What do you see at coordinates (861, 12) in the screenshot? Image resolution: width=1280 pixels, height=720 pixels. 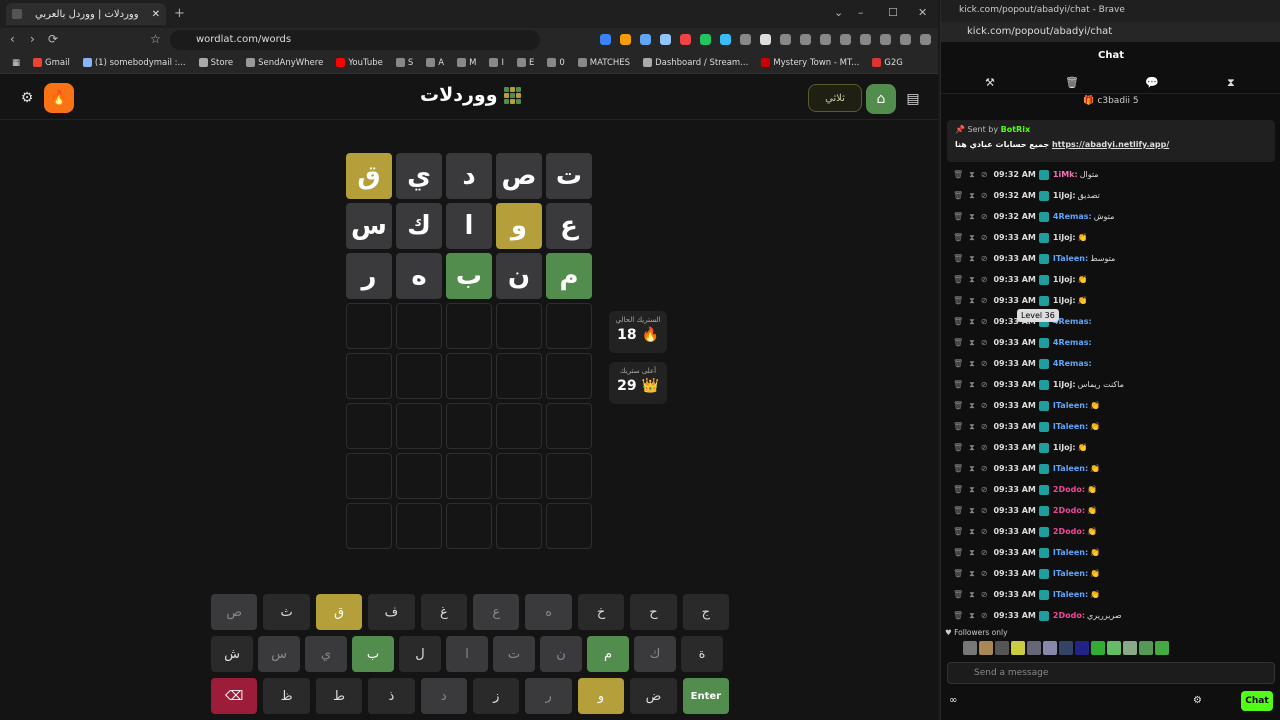 I see `minimize-button: –` at bounding box center [861, 12].